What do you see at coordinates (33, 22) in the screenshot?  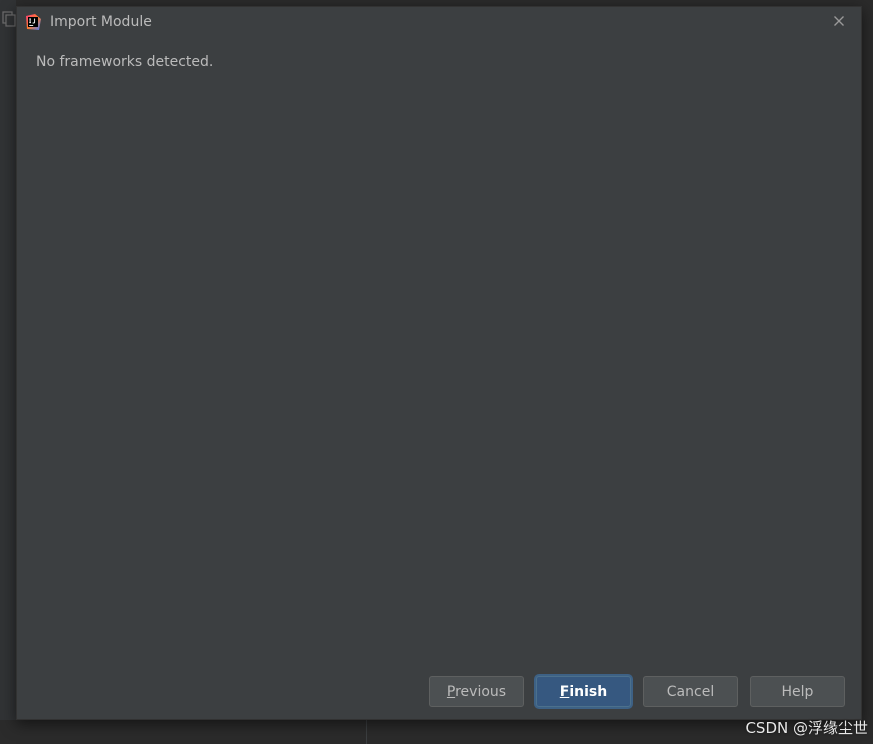 I see `intellij-idea-icon` at bounding box center [33, 22].